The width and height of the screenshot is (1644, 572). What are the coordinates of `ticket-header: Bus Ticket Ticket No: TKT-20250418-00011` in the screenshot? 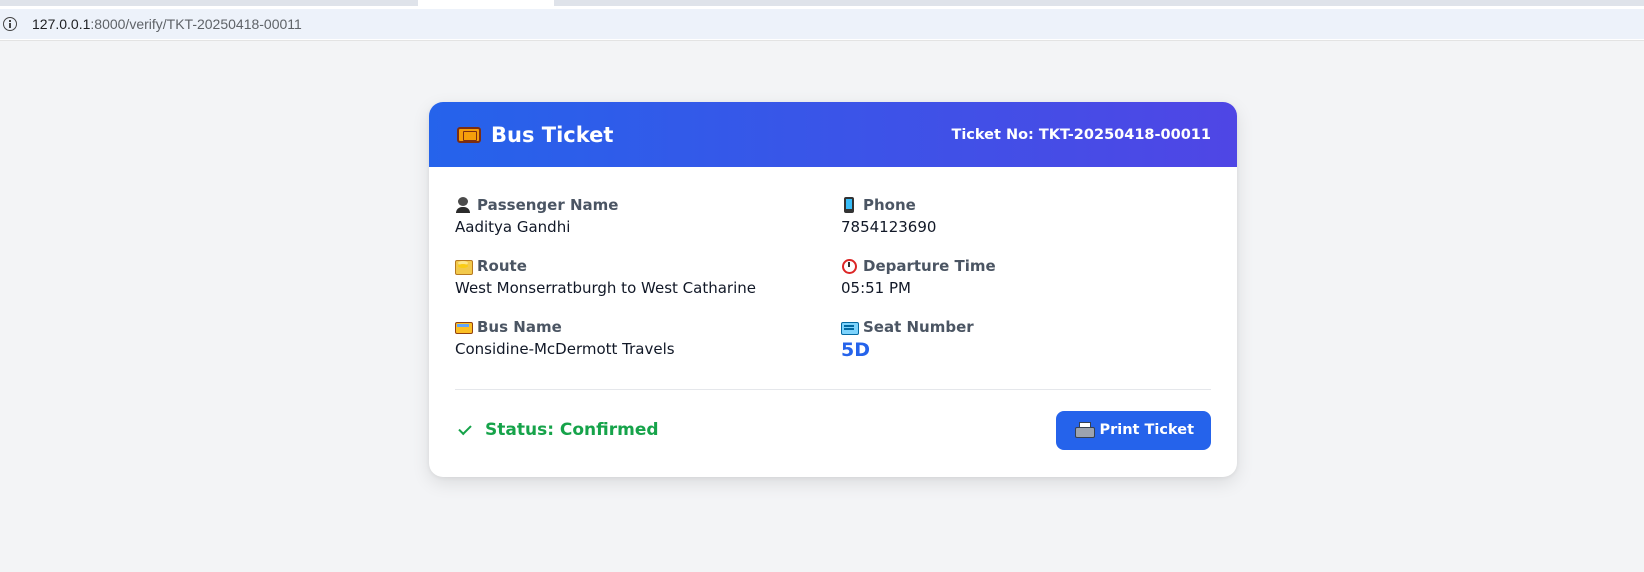 It's located at (833, 134).